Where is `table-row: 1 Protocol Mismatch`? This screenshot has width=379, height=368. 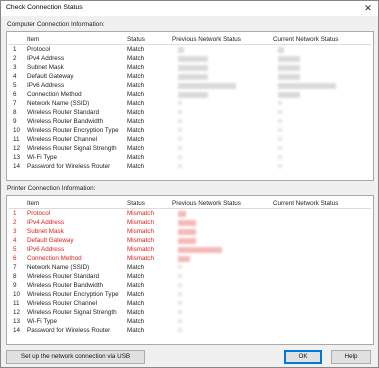 table-row: 1 Protocol Mismatch is located at coordinates (190, 214).